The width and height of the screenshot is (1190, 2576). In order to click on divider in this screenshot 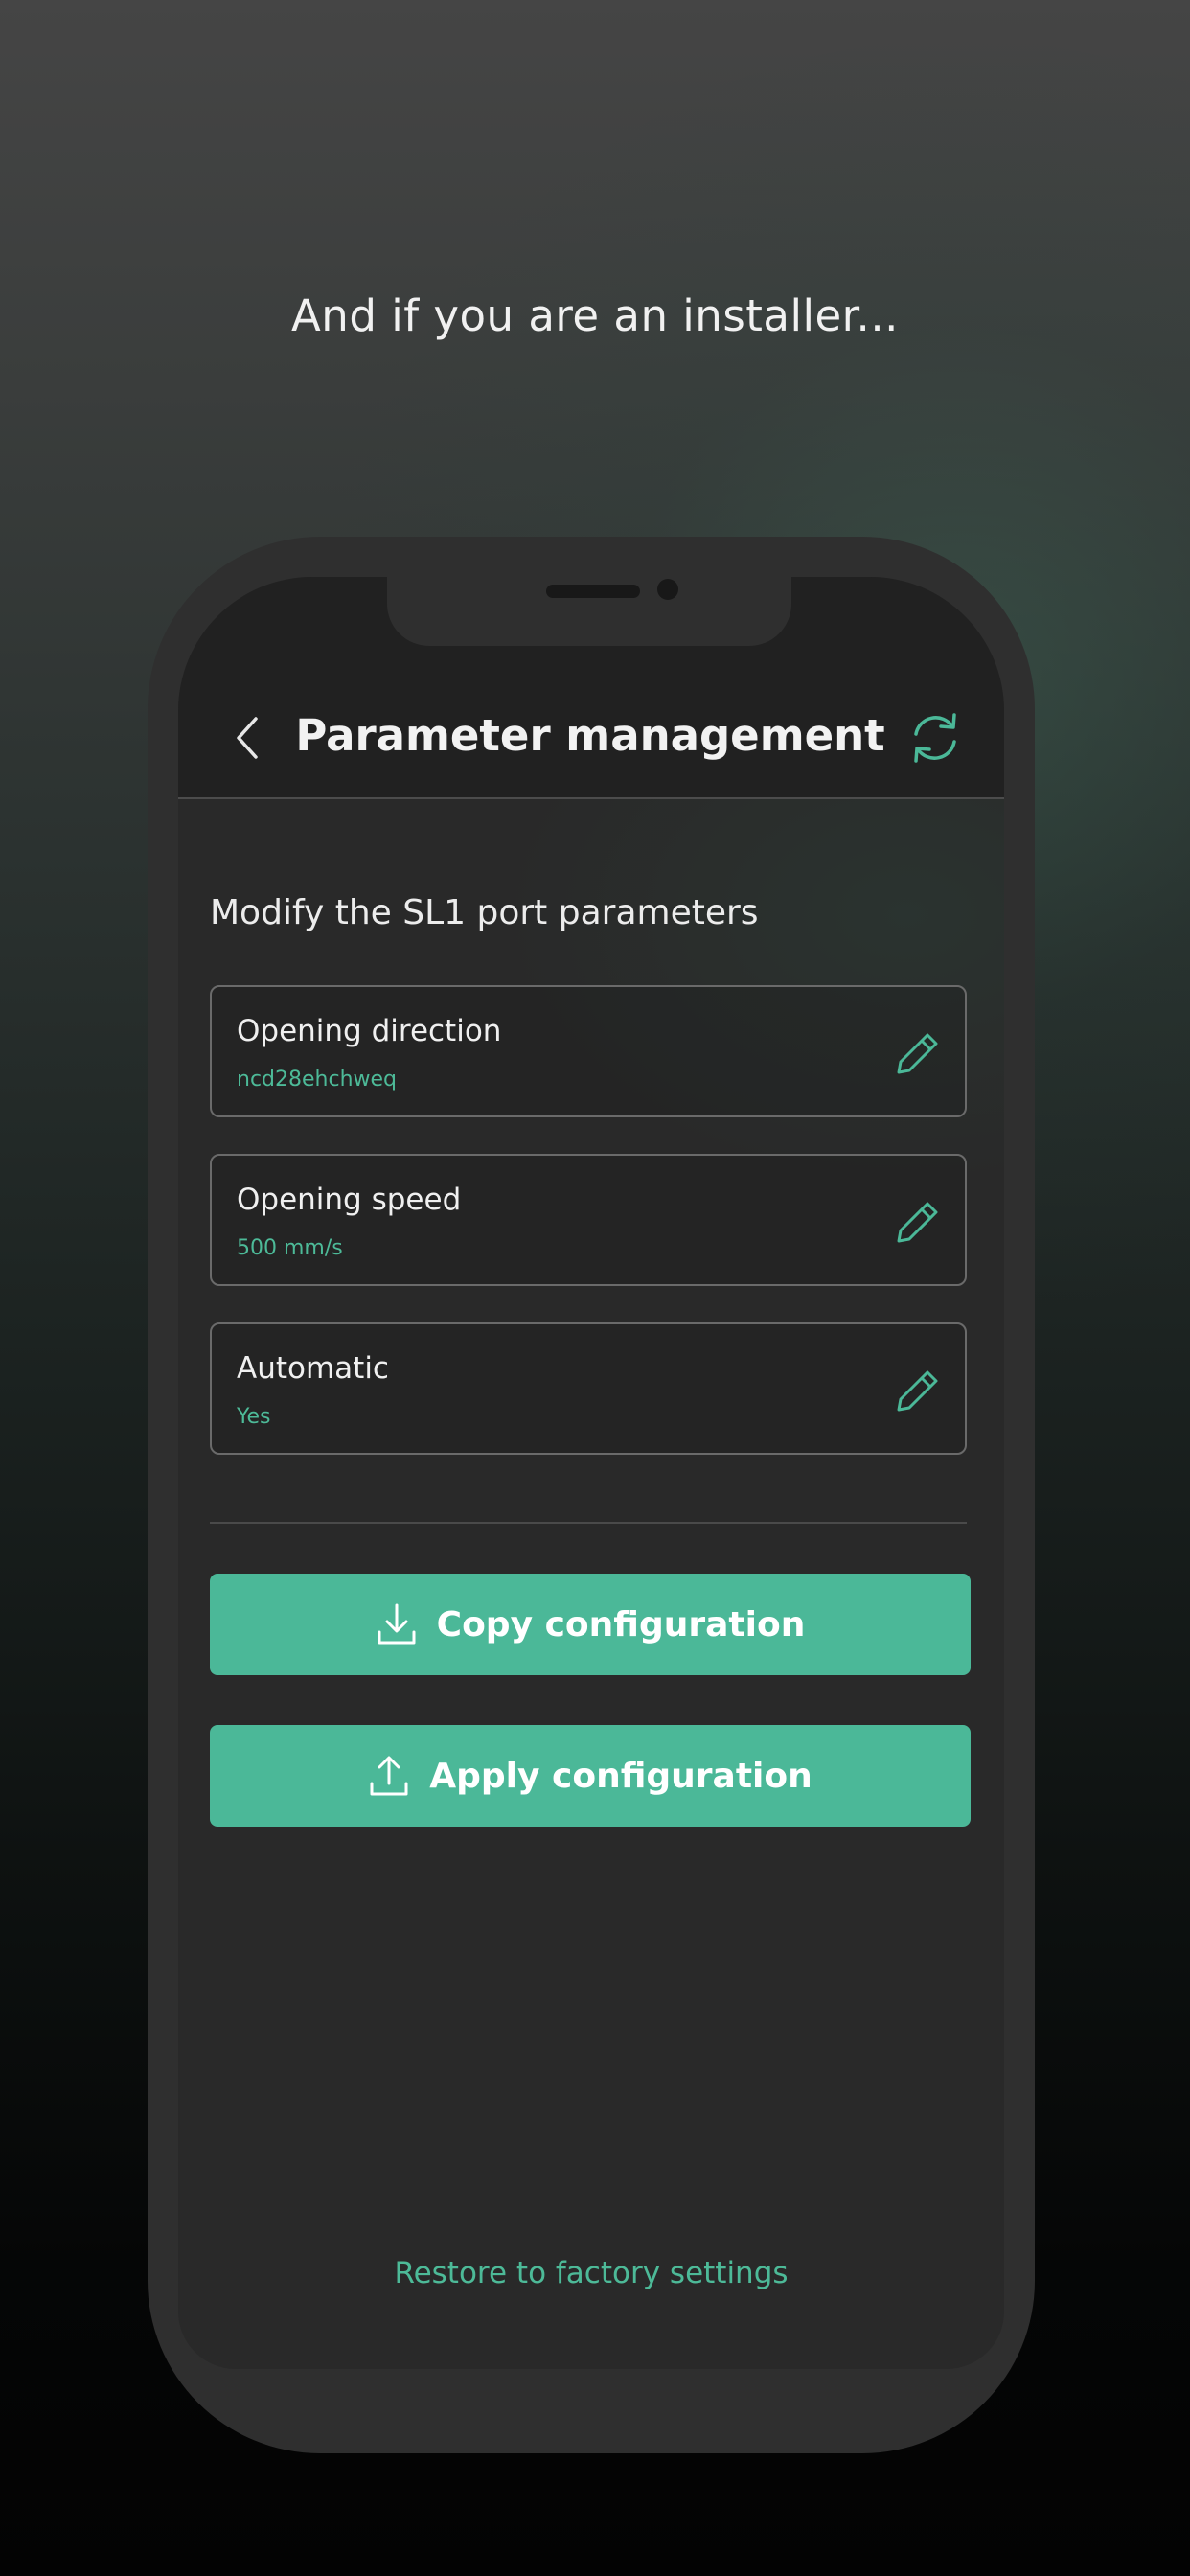, I will do `click(589, 1523)`.